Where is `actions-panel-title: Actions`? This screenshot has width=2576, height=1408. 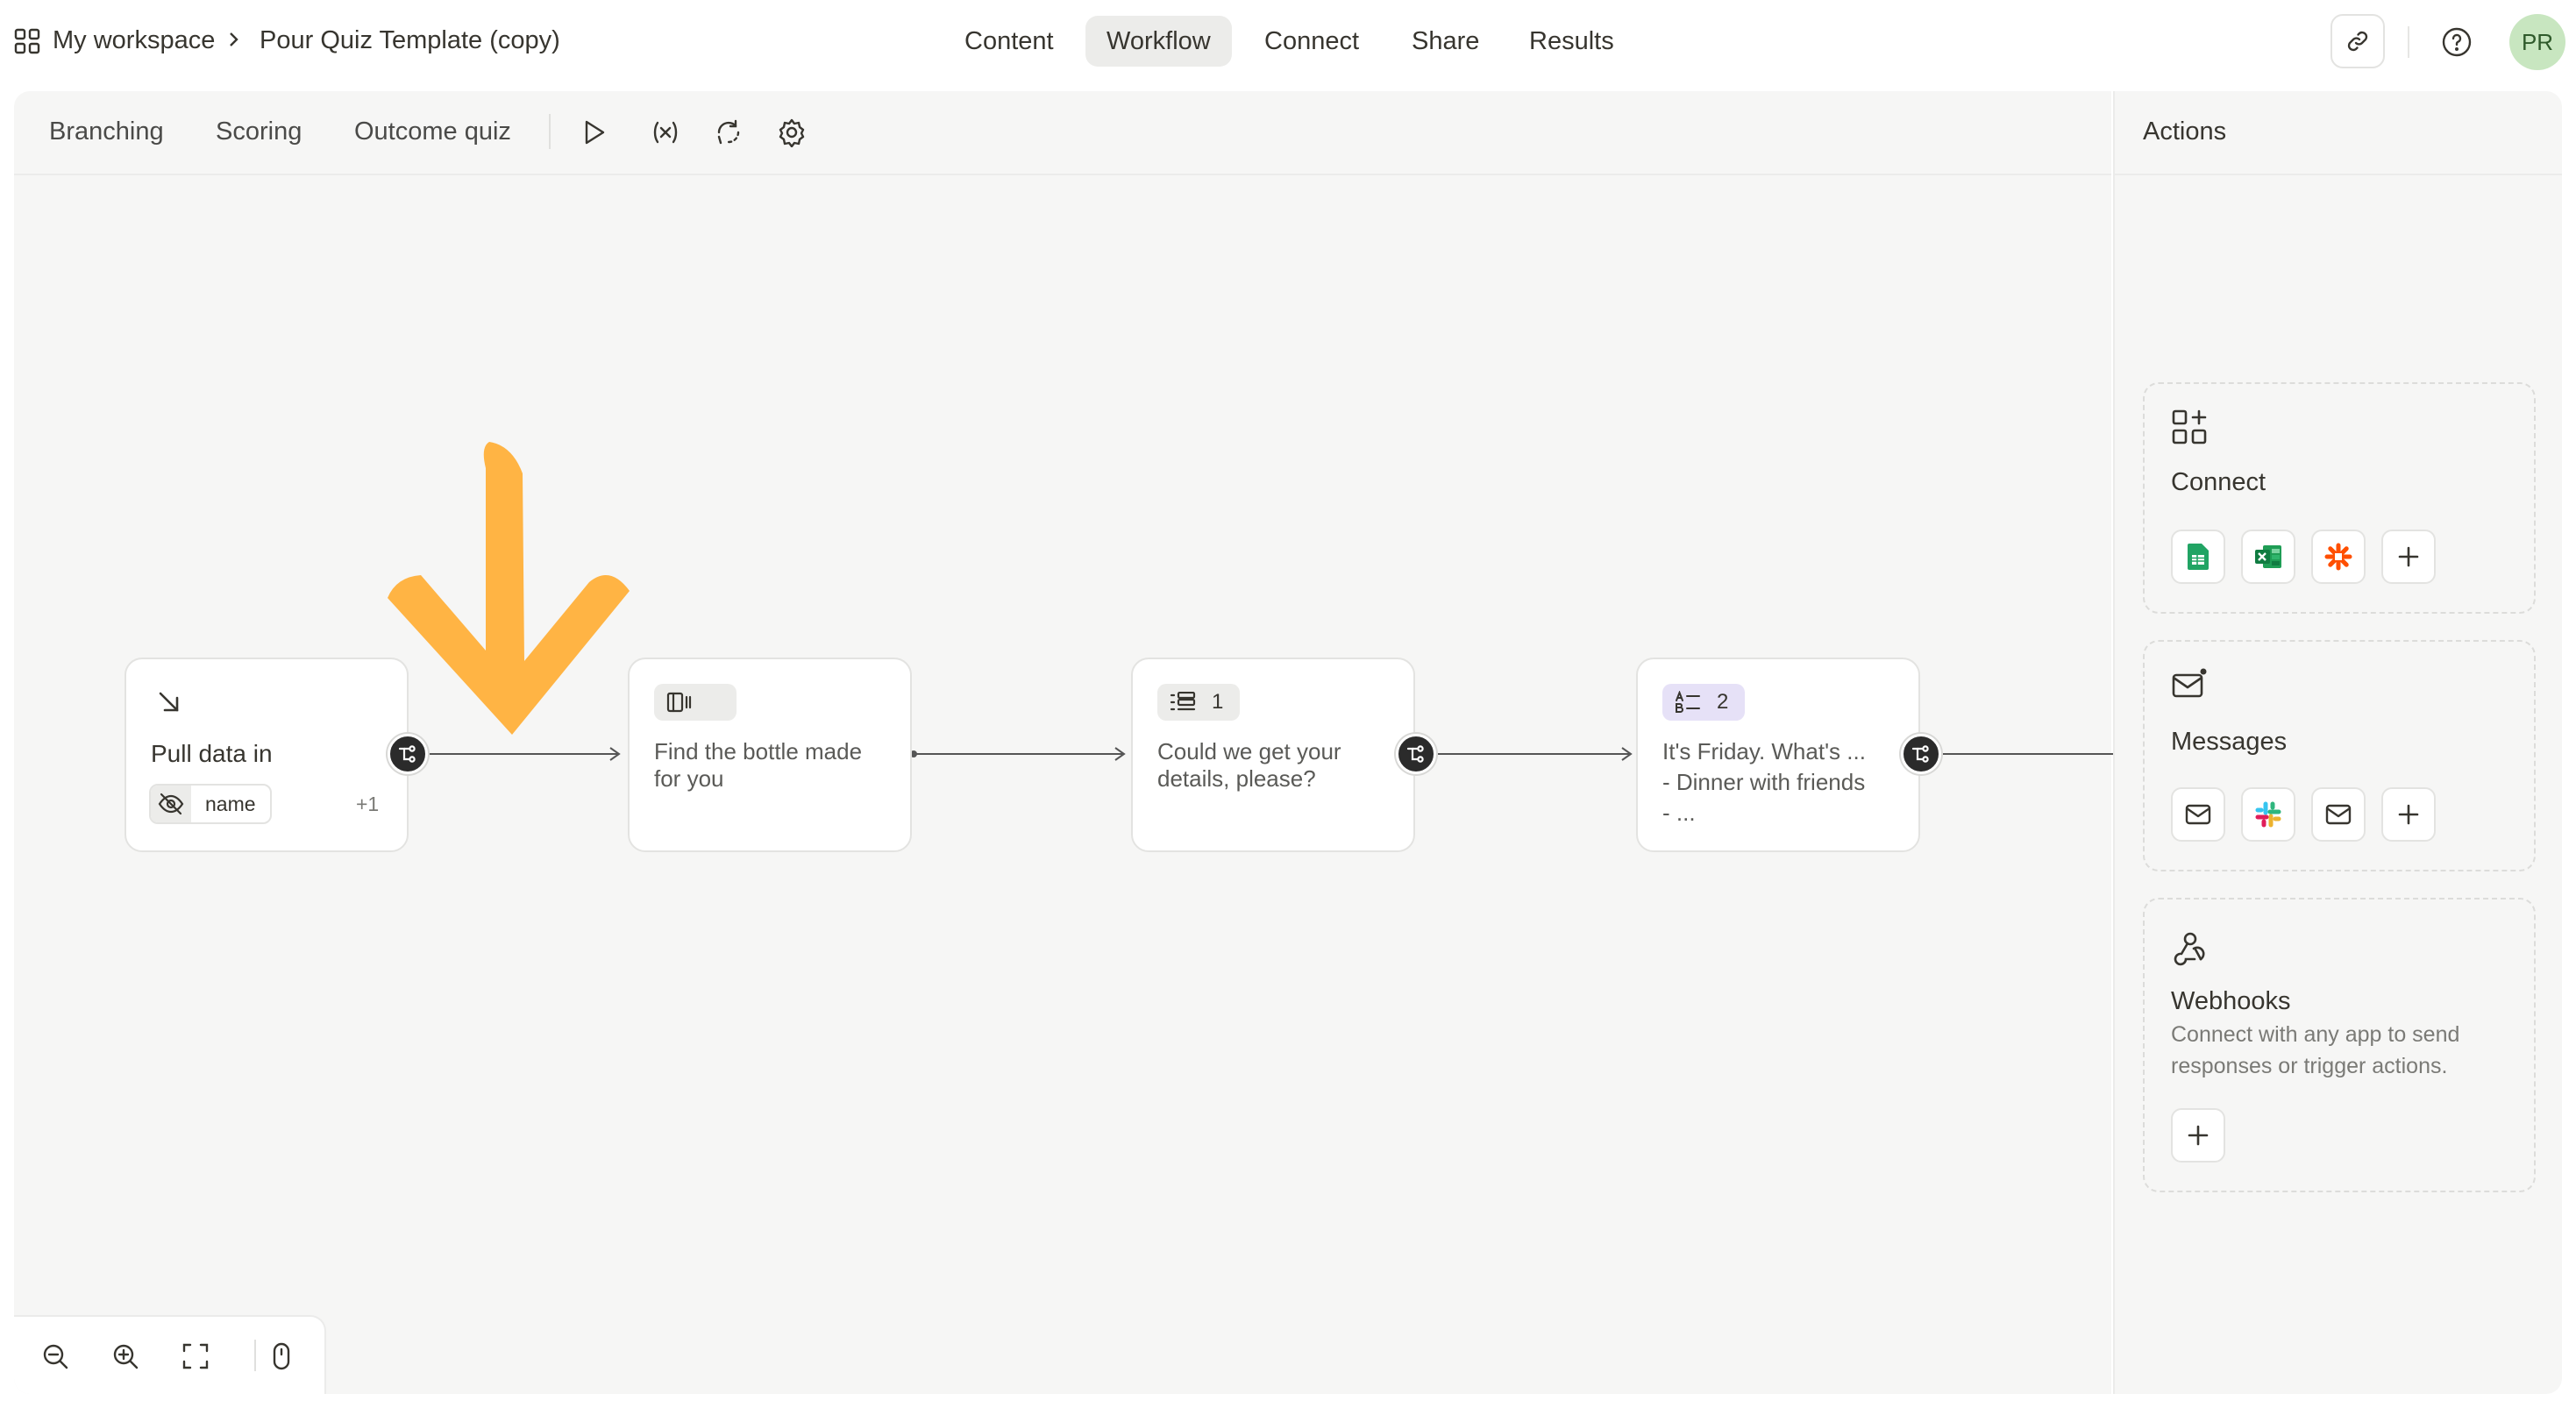
actions-panel-title: Actions is located at coordinates (2185, 131).